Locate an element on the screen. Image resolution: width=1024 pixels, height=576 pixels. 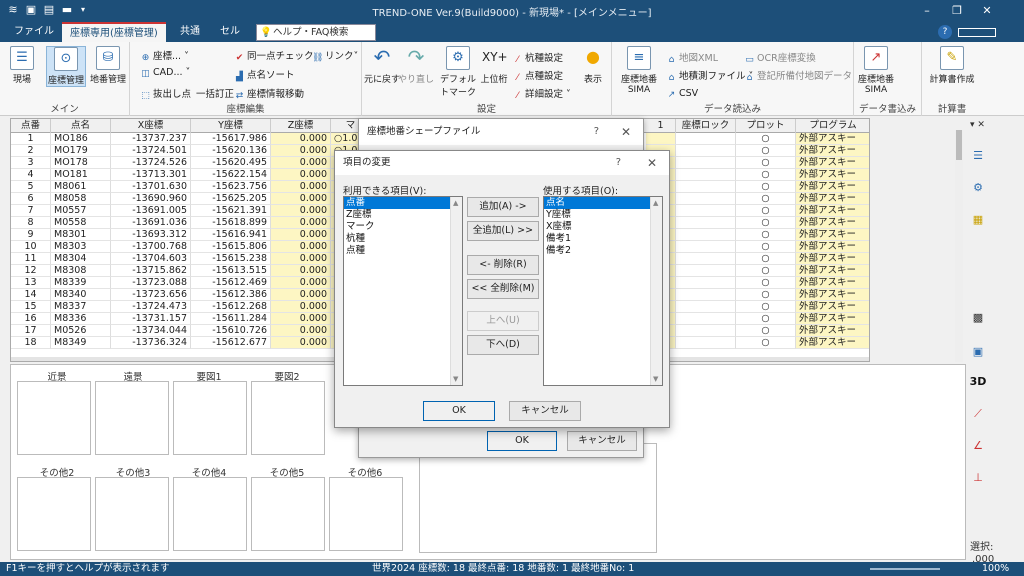
table-cell: M8308 is located at coordinates (81, 271).